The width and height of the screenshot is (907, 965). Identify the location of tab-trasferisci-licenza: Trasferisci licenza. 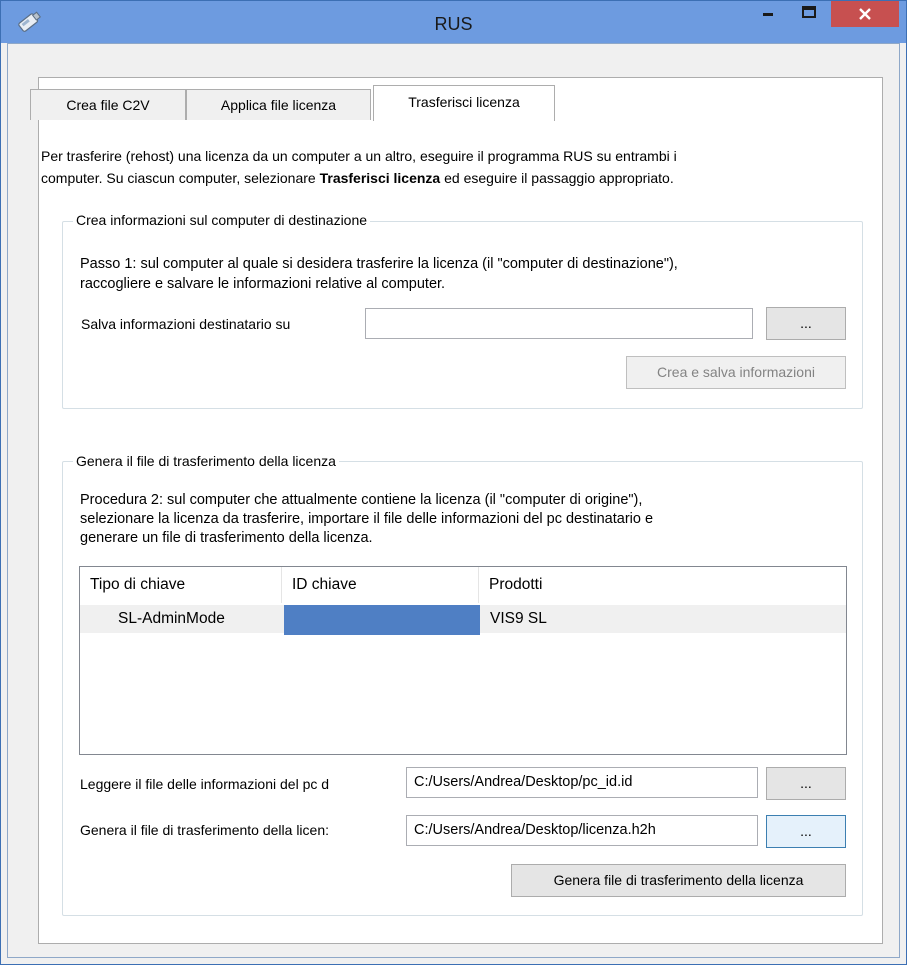
(464, 103).